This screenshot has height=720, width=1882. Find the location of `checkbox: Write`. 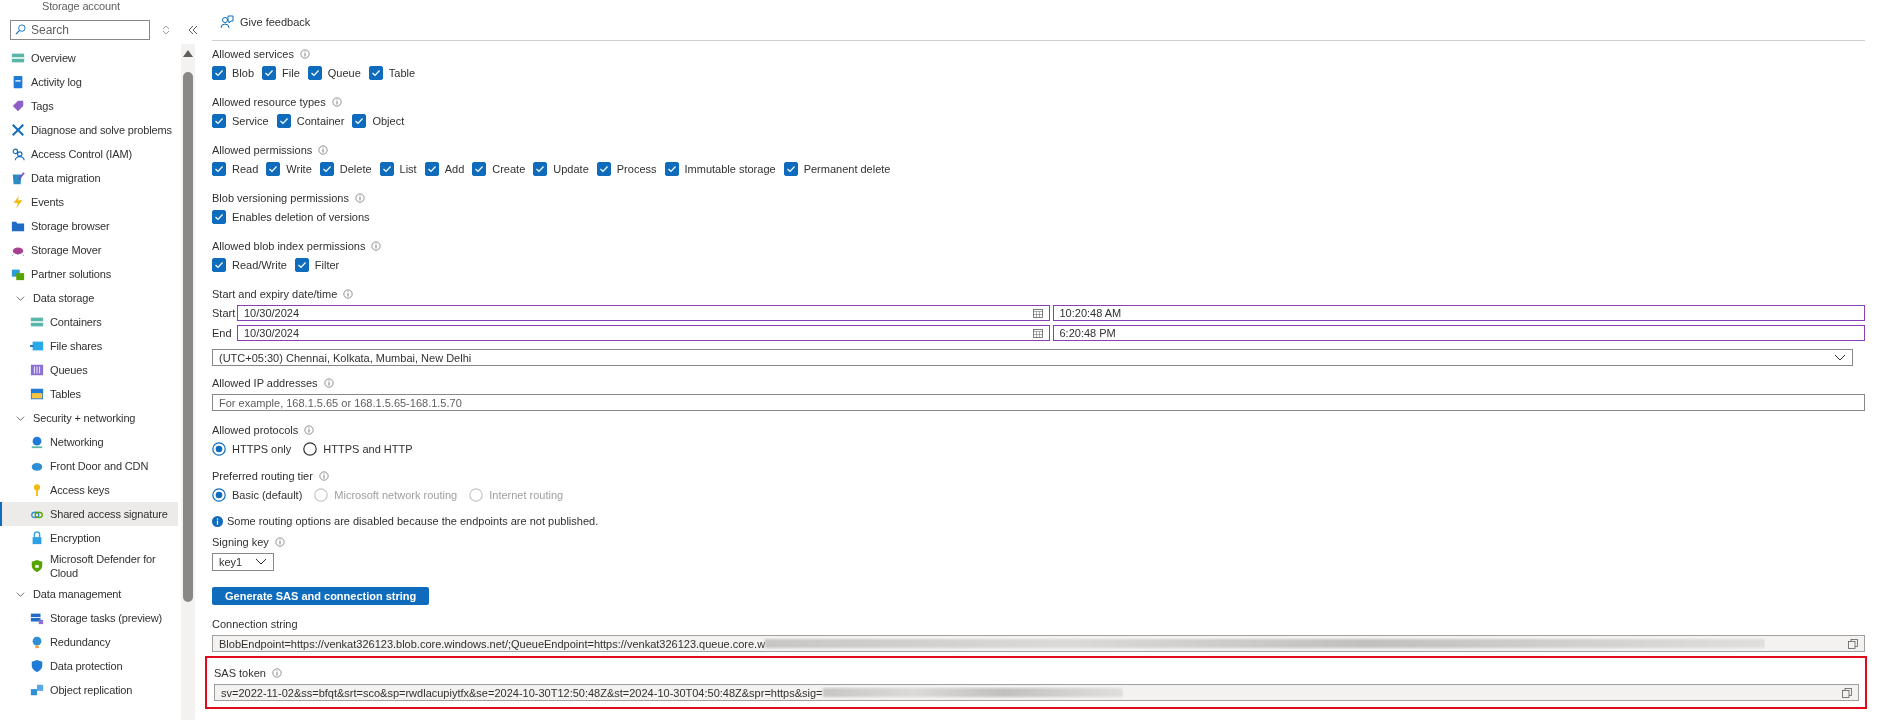

checkbox: Write is located at coordinates (289, 169).